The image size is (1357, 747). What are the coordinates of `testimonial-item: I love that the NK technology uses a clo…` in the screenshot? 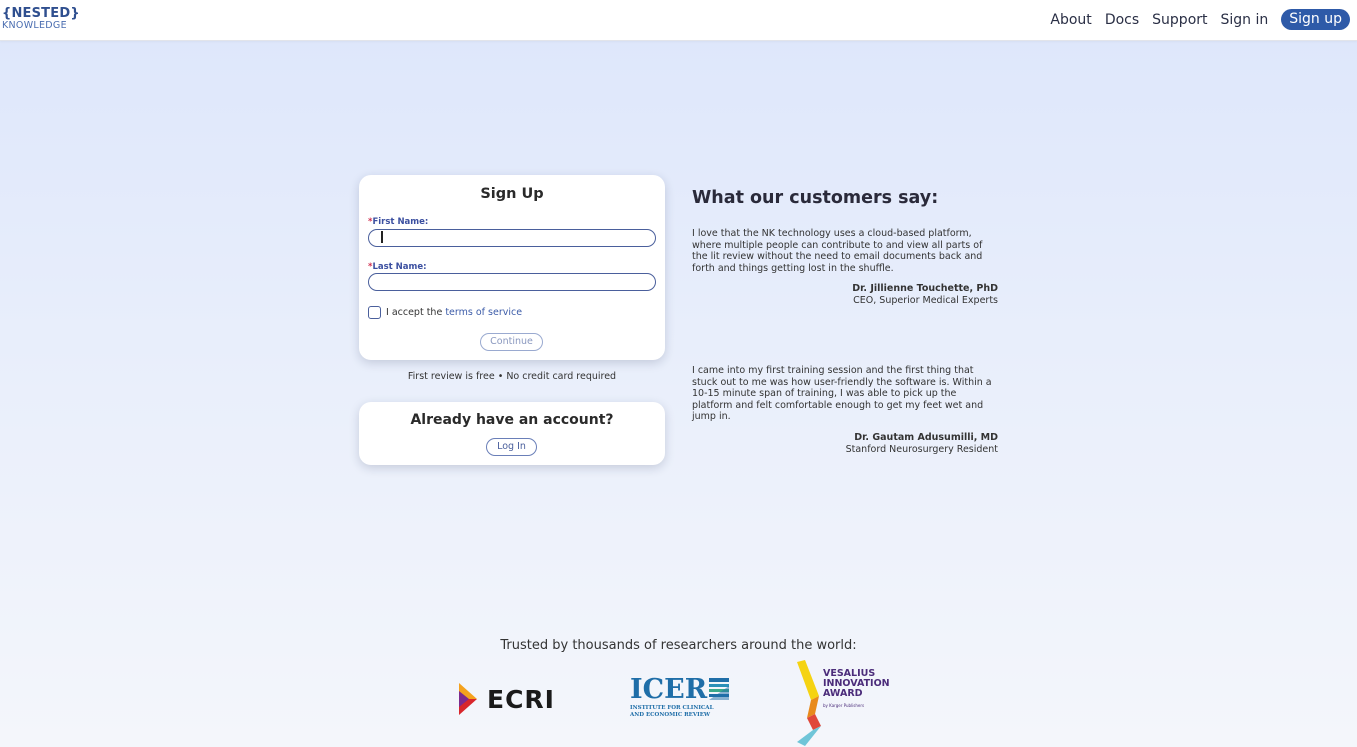 It's located at (845, 296).